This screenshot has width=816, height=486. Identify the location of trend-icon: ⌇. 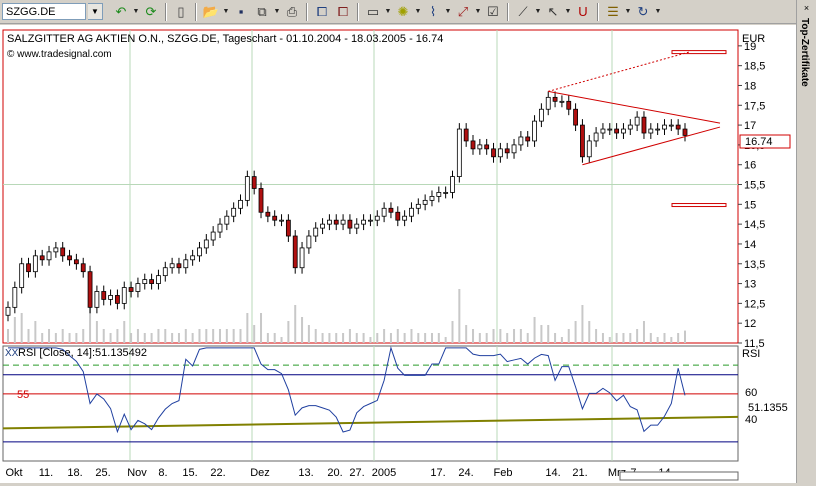
(433, 12).